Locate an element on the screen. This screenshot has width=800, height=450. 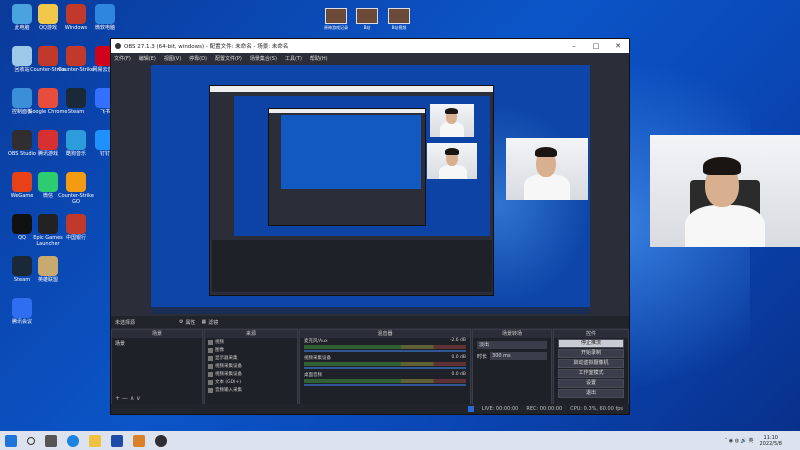
desktop-icon: 英雄联盟 is located at coordinates (48, 269).